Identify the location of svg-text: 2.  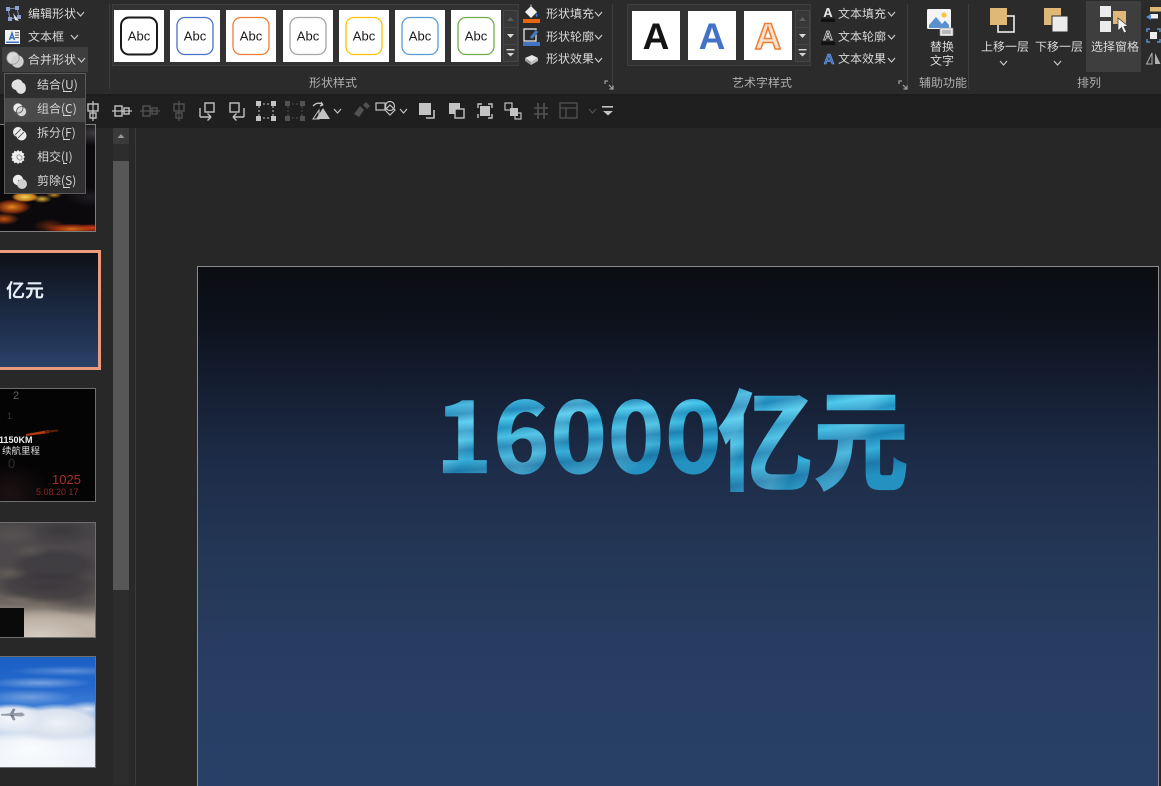
(16, 396).